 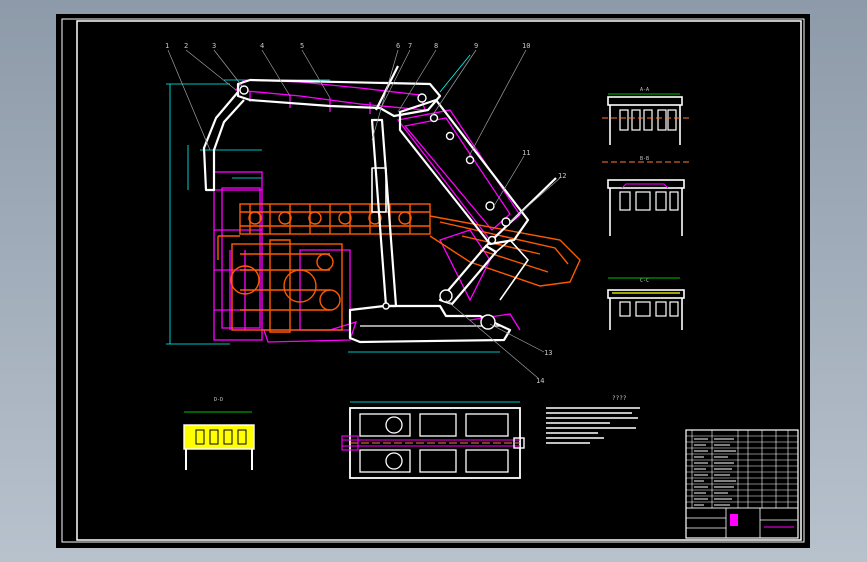 I want to click on balloon-10: 10, so click(x=526, y=46).